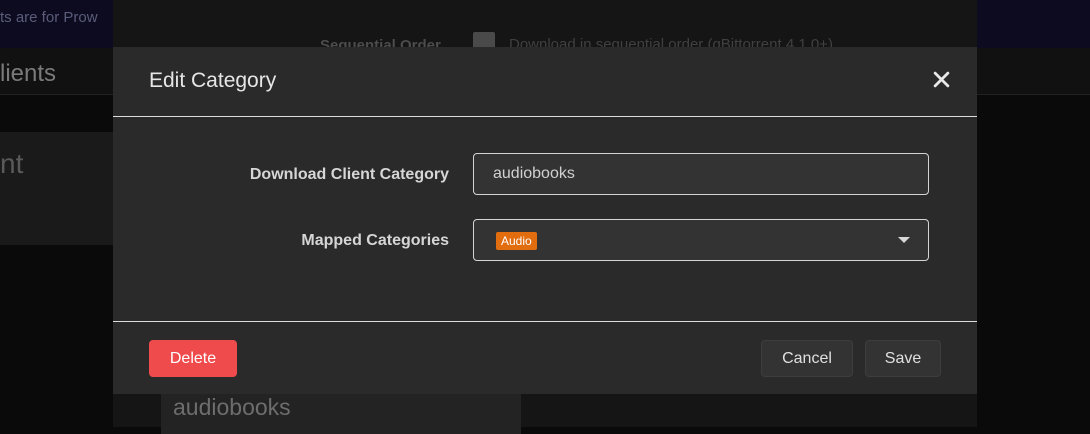 The image size is (1090, 434). Describe the element at coordinates (349, 174) in the screenshot. I see `client-category-label: Download Client Category` at that location.